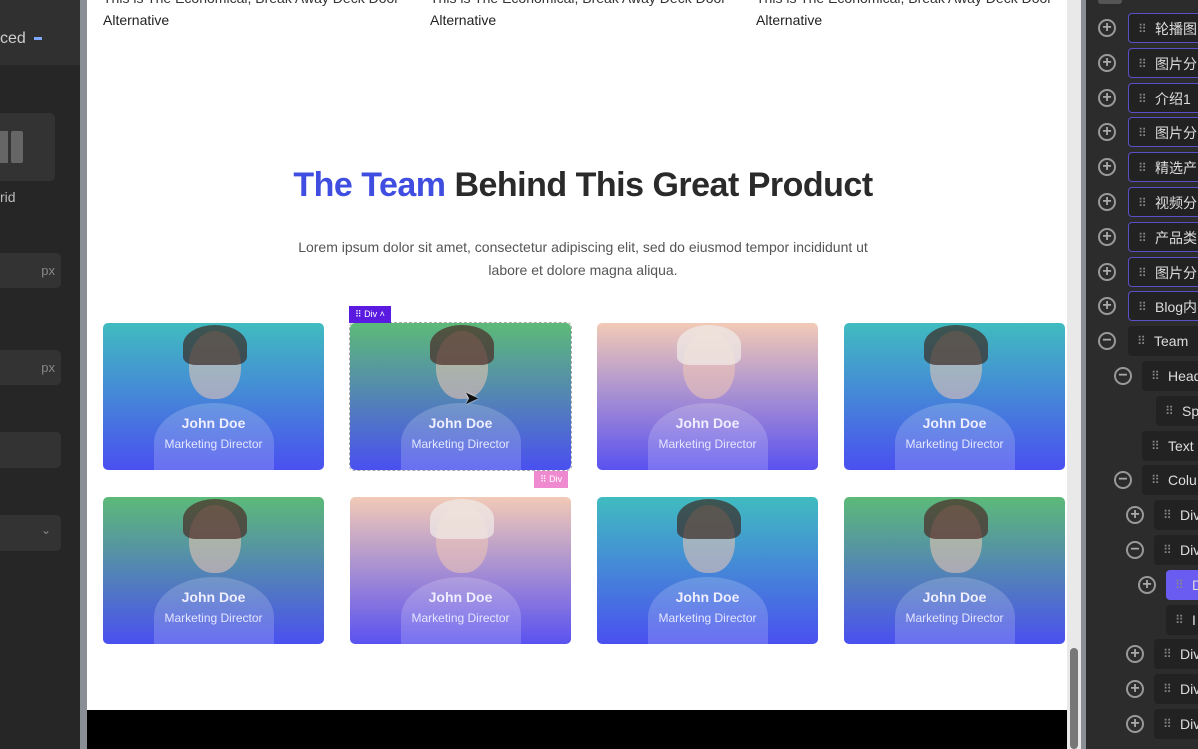  Describe the element at coordinates (1171, 341) in the screenshot. I see `tree-item-label: Team` at that location.